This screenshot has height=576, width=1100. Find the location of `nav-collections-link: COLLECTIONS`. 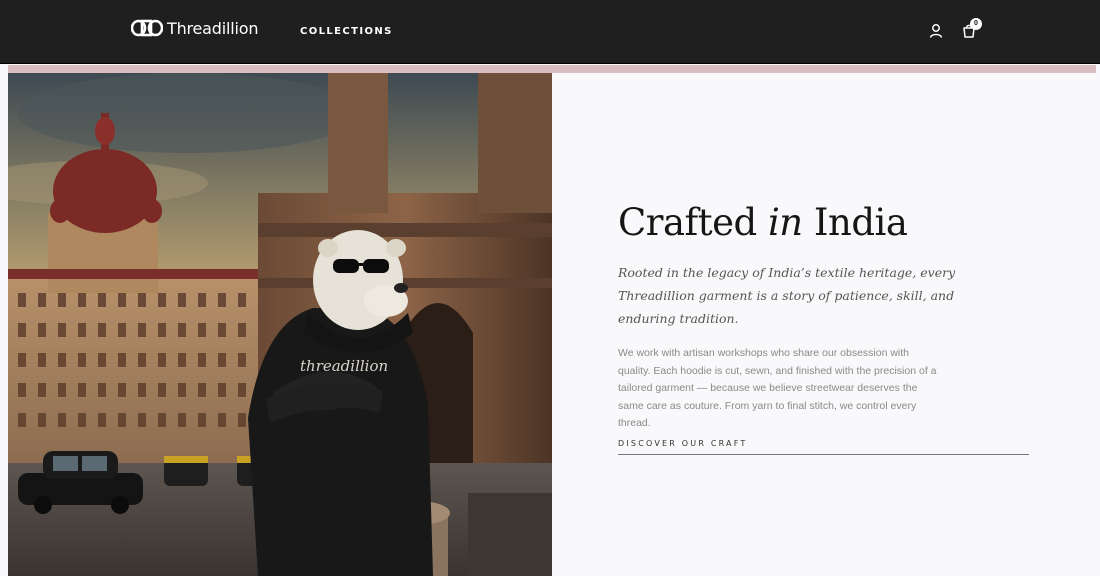

nav-collections-link: COLLECTIONS is located at coordinates (346, 31).